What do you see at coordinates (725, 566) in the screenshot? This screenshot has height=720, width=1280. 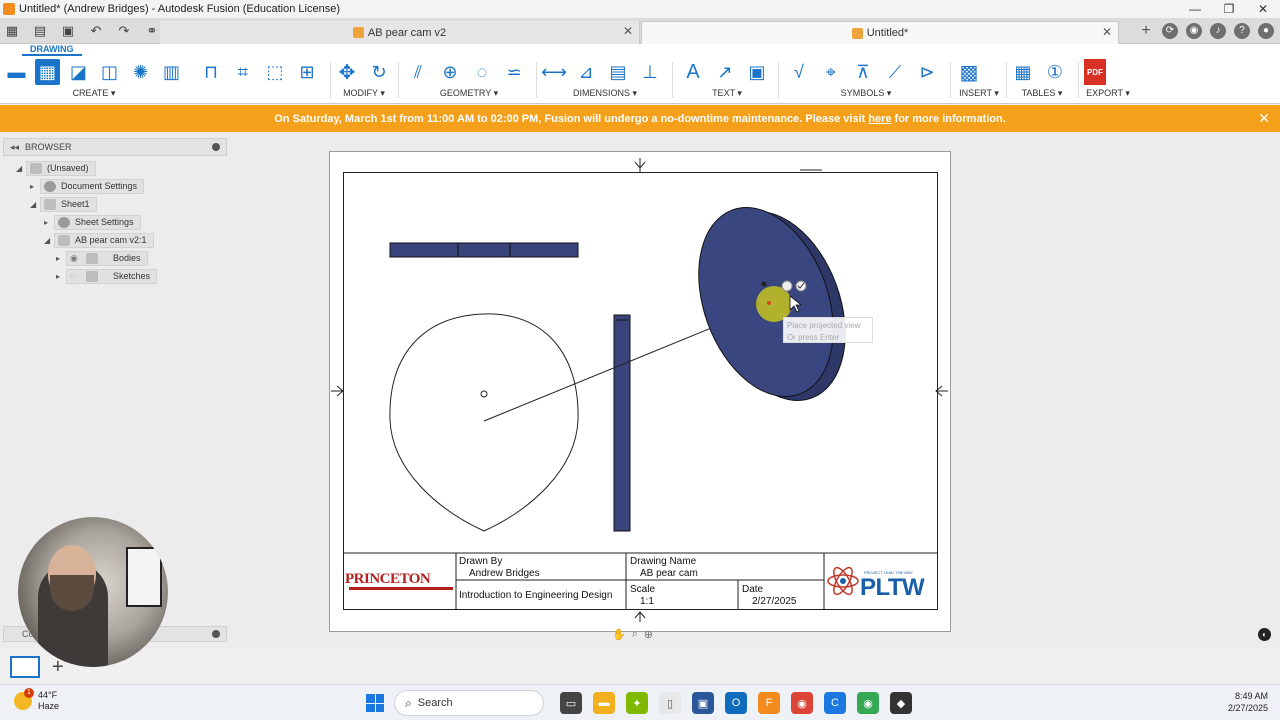 I see `drawing-name-cell: Drawing Name AB pear cam` at bounding box center [725, 566].